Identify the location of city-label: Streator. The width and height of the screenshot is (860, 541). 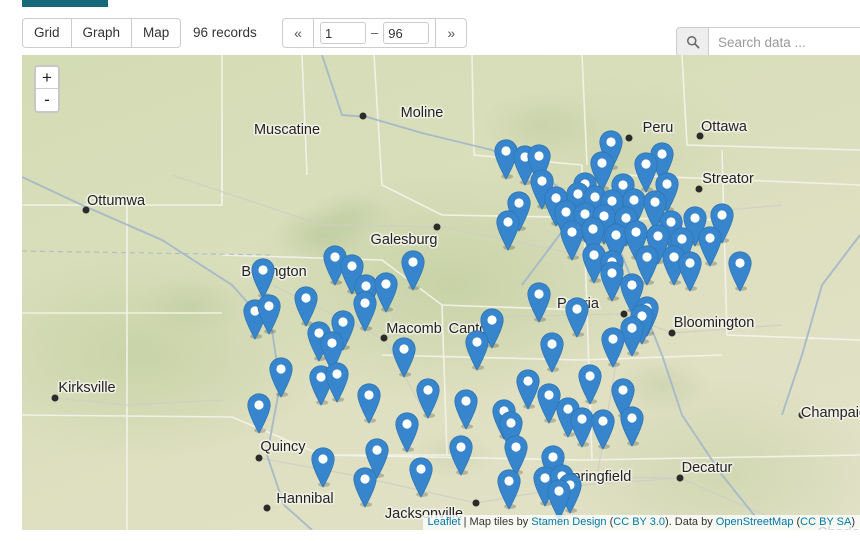
(728, 179).